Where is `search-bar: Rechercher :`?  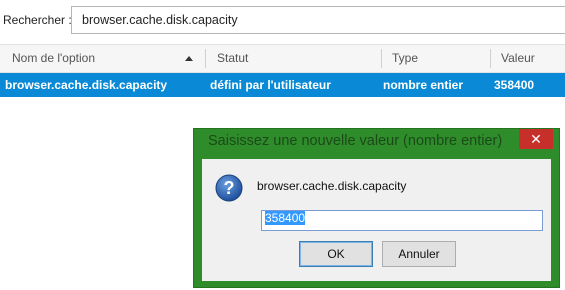 search-bar: Rechercher : is located at coordinates (282, 20).